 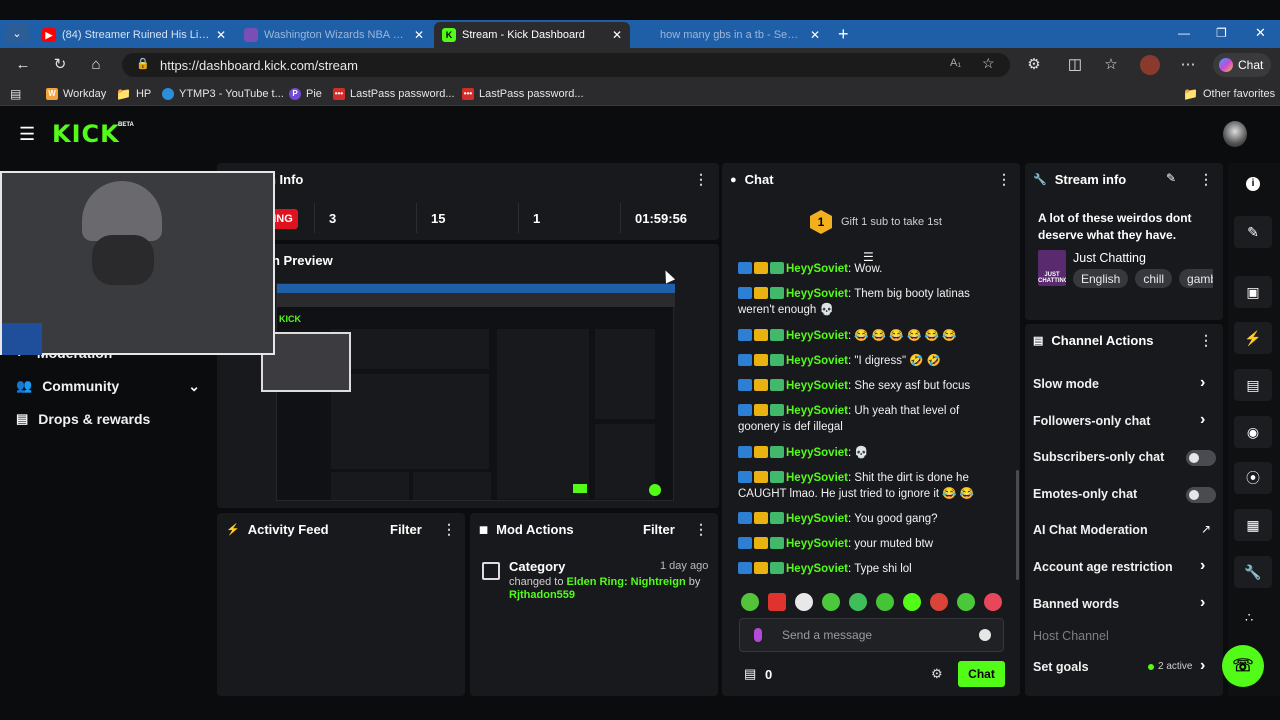 What do you see at coordinates (1109, 258) in the screenshot?
I see `category-name: Just Chatting` at bounding box center [1109, 258].